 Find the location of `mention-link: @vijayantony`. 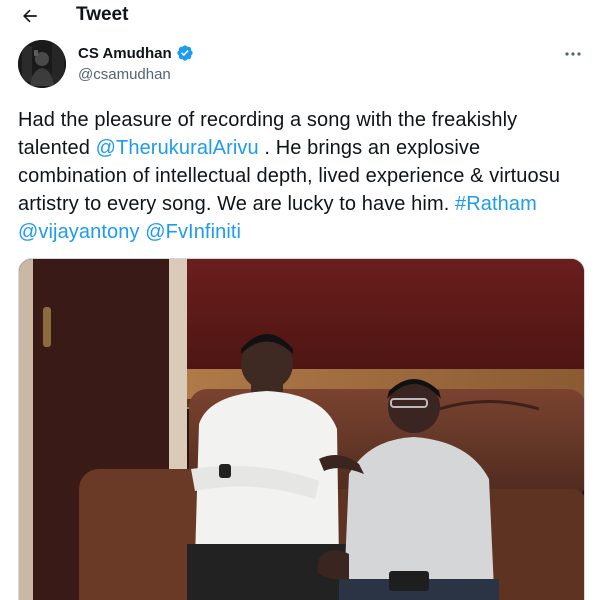

mention-link: @vijayantony is located at coordinates (79, 232).